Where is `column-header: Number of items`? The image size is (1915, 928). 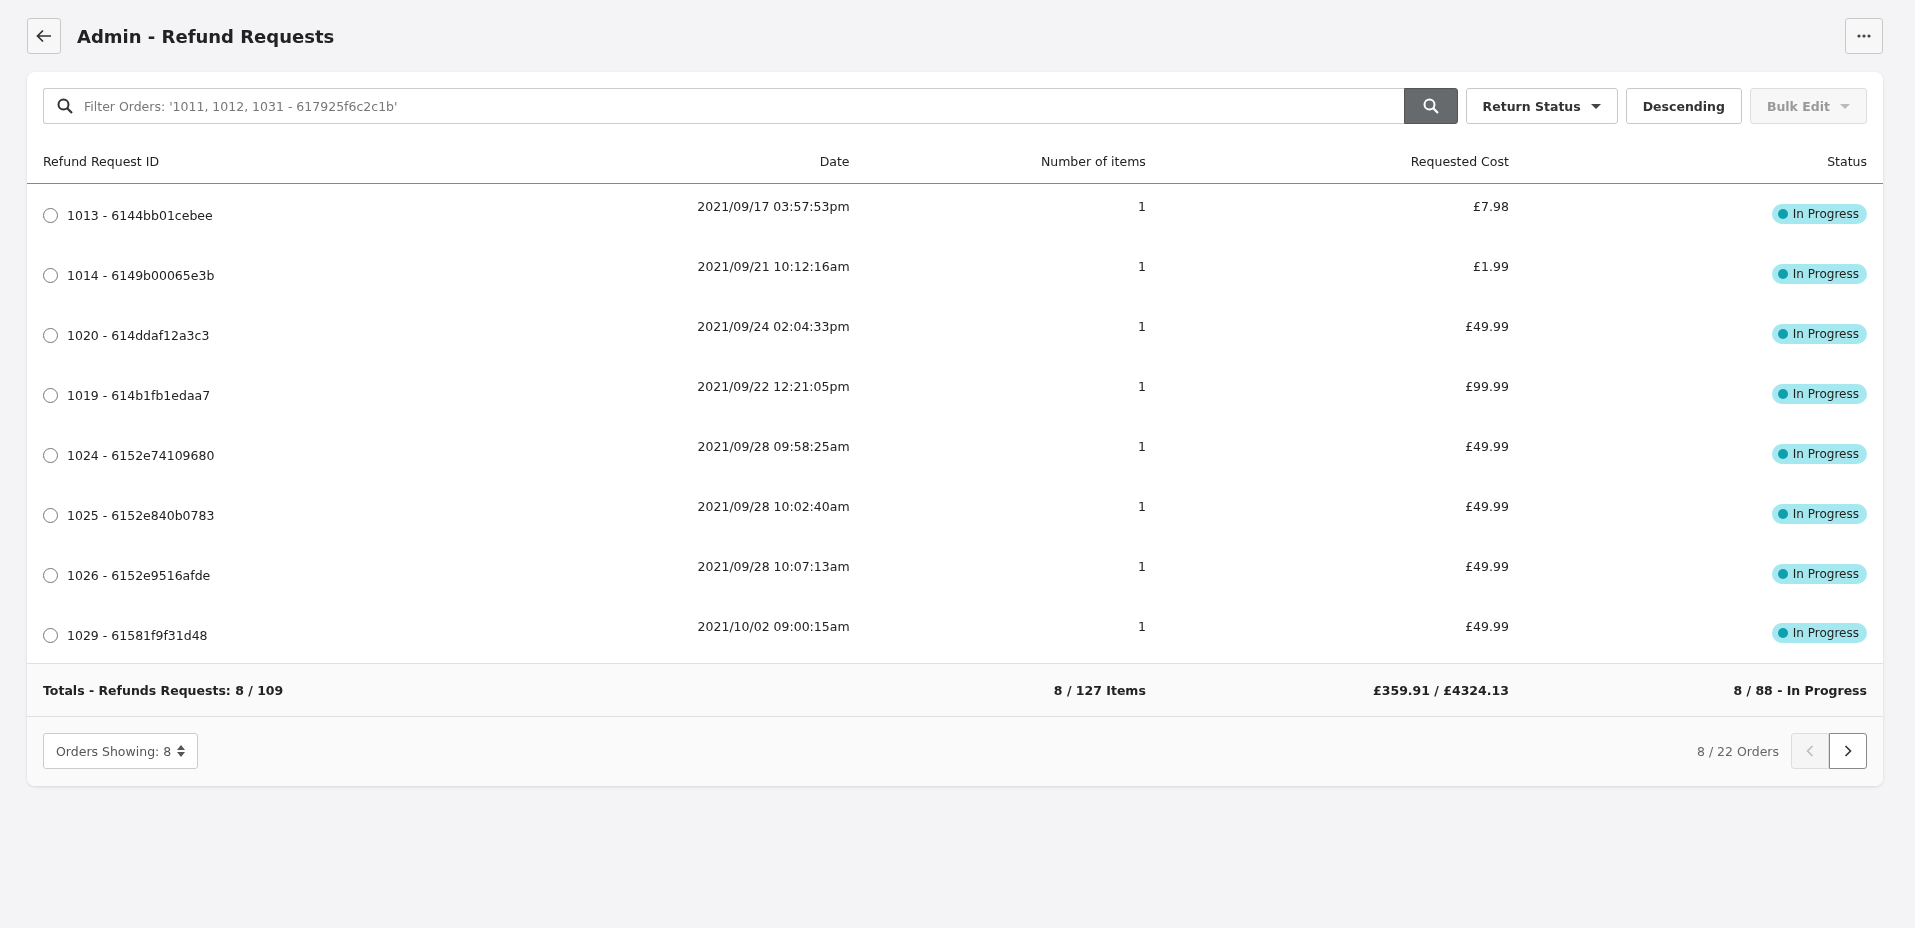 column-header: Number of items is located at coordinates (1013, 160).